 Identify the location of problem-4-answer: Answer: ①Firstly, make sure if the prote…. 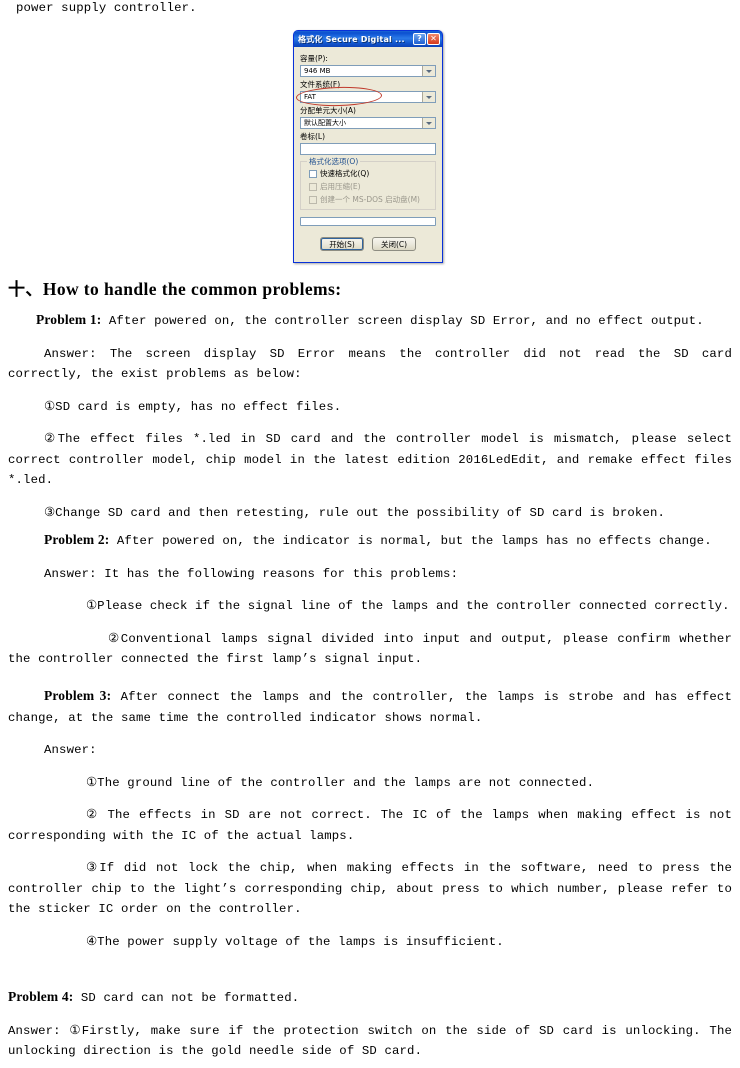
(370, 1041).